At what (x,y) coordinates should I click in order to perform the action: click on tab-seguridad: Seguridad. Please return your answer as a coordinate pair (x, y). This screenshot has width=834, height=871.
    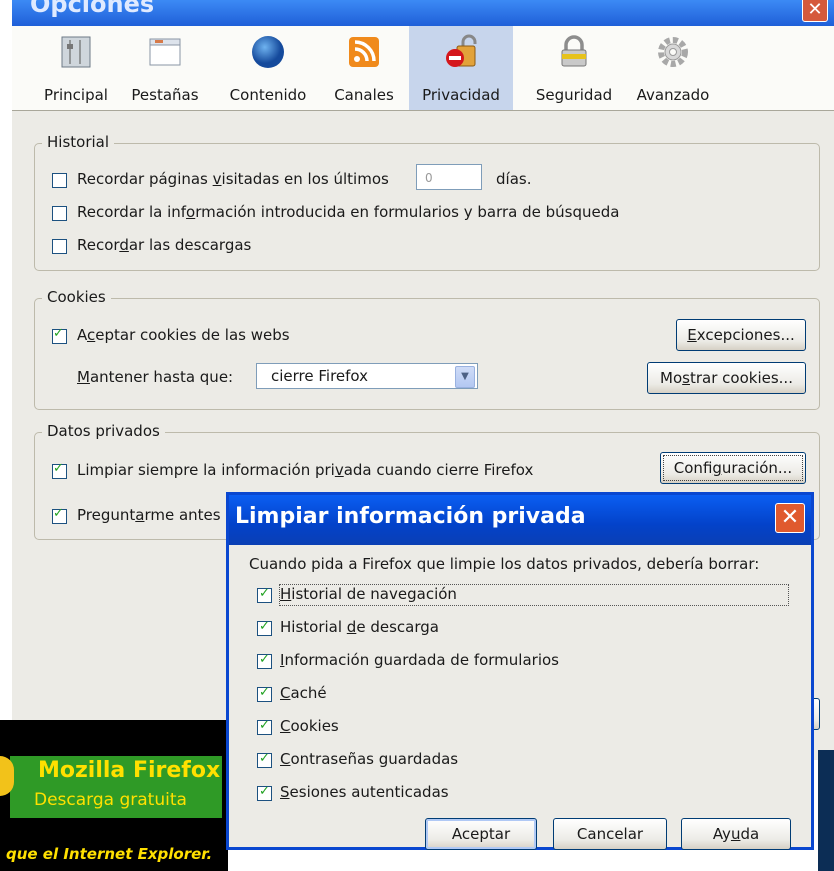
    Looking at the image, I should click on (574, 68).